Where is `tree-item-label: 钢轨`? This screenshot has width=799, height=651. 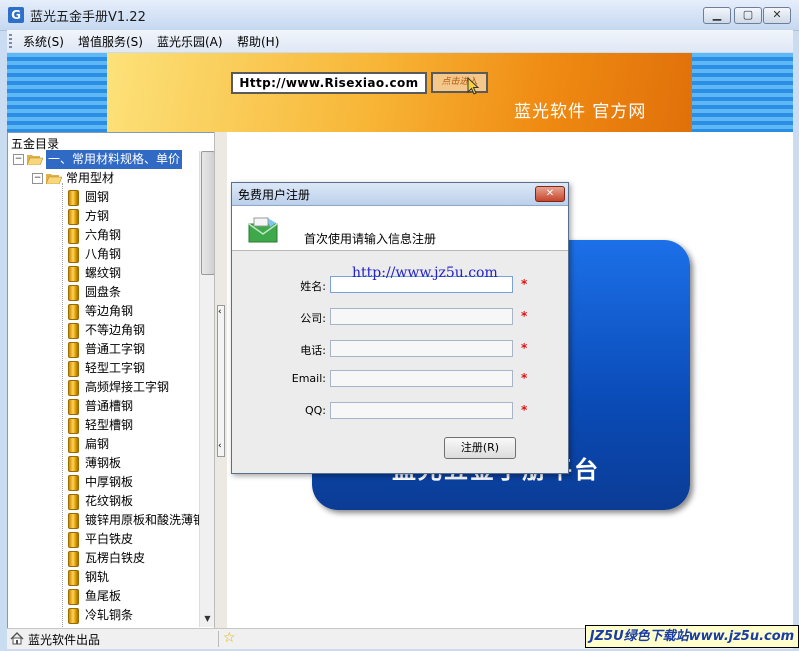
tree-item-label: 钢轨 is located at coordinates (97, 577).